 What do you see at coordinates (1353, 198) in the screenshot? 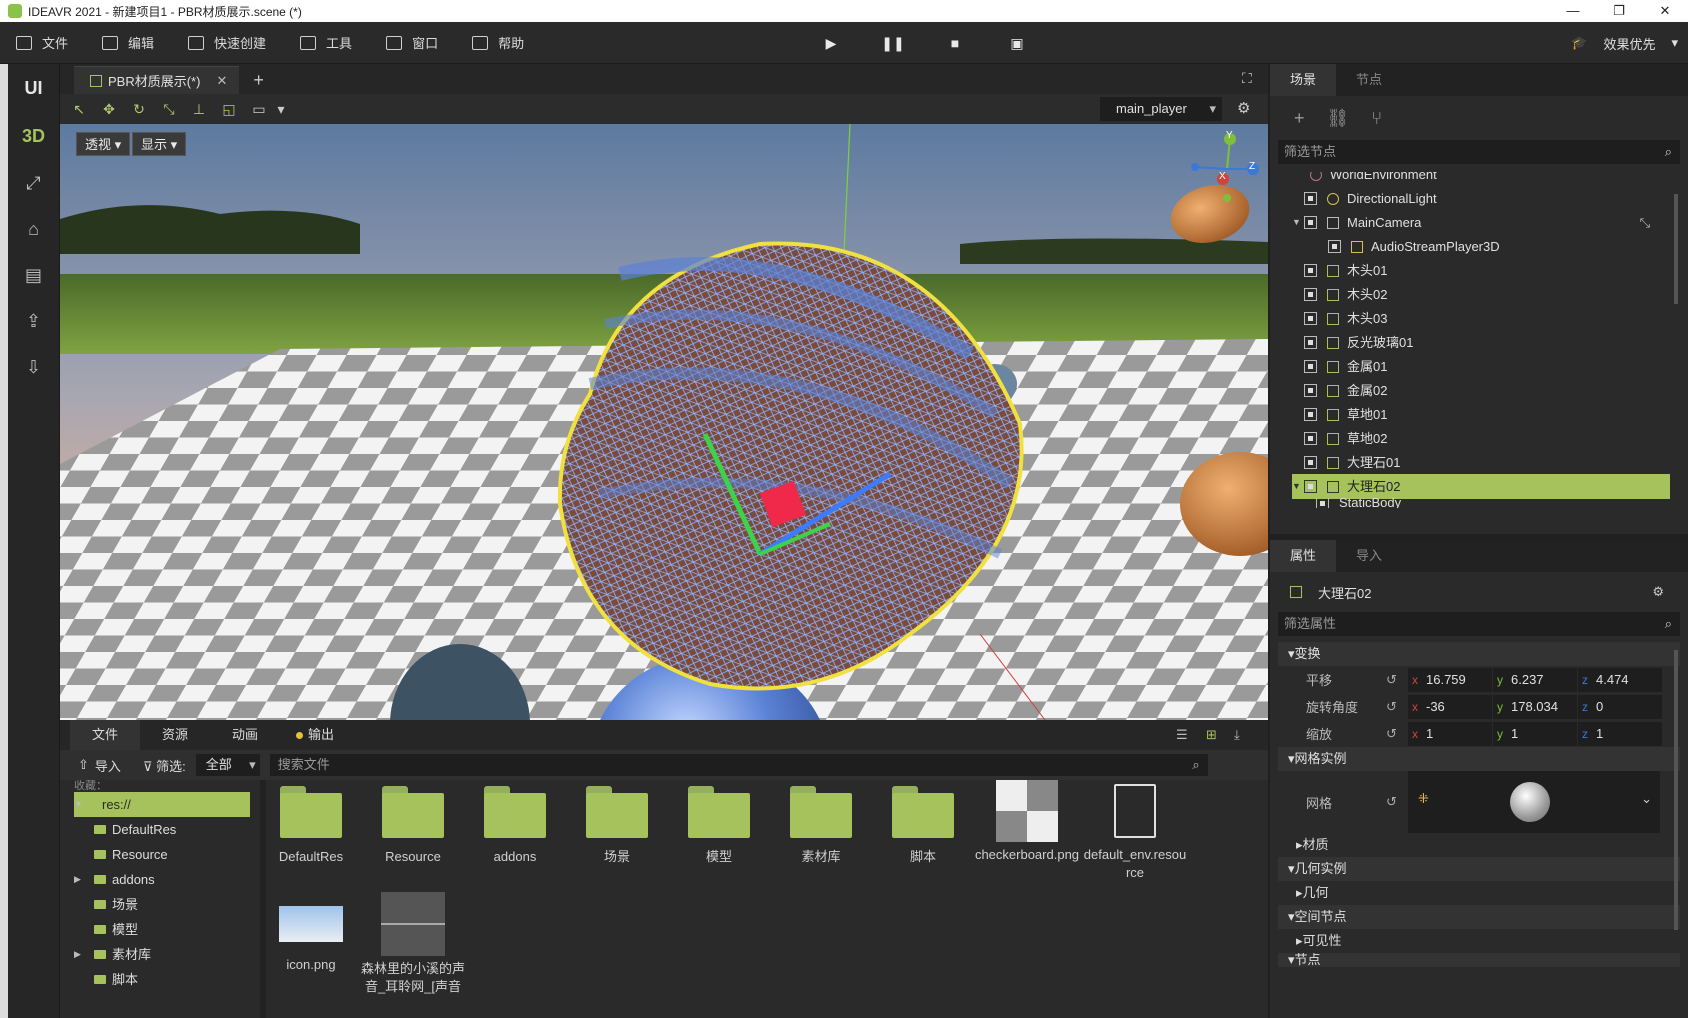
I see `node-directional-light: DirectionalLight` at bounding box center [1353, 198].